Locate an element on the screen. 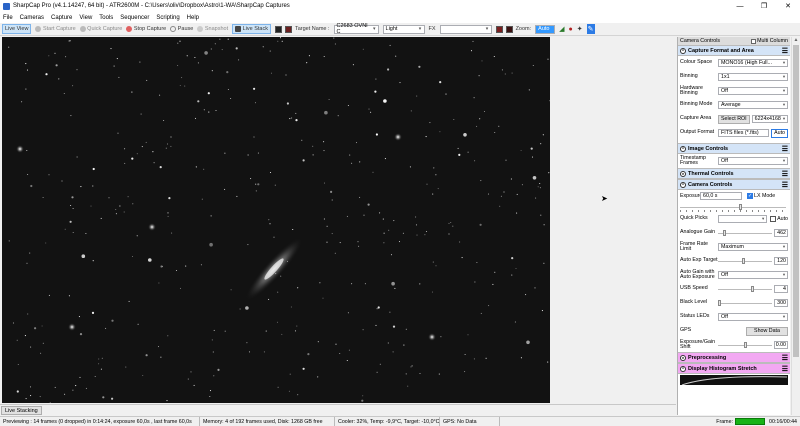  menu-capture: Capture is located at coordinates (61, 18).